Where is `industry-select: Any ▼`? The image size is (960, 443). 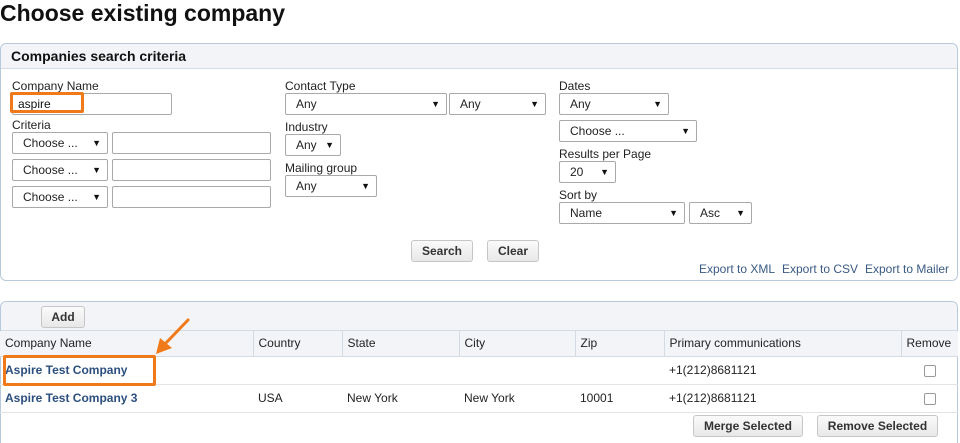
industry-select: Any ▼ is located at coordinates (313, 145).